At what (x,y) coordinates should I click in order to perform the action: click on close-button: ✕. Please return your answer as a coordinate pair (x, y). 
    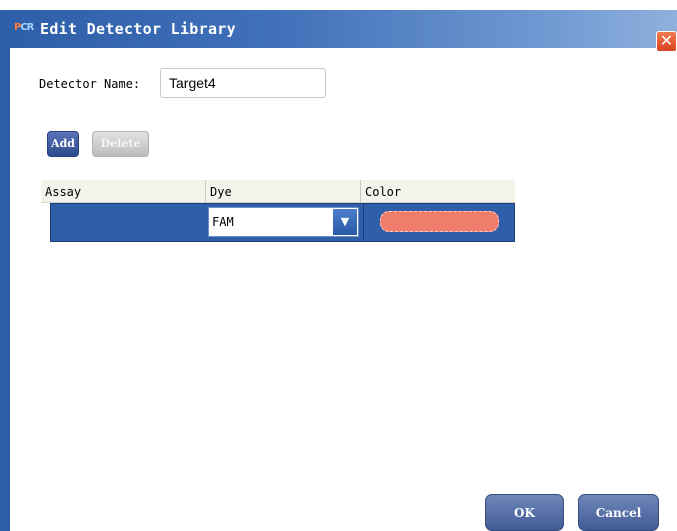
    Looking at the image, I should click on (666, 41).